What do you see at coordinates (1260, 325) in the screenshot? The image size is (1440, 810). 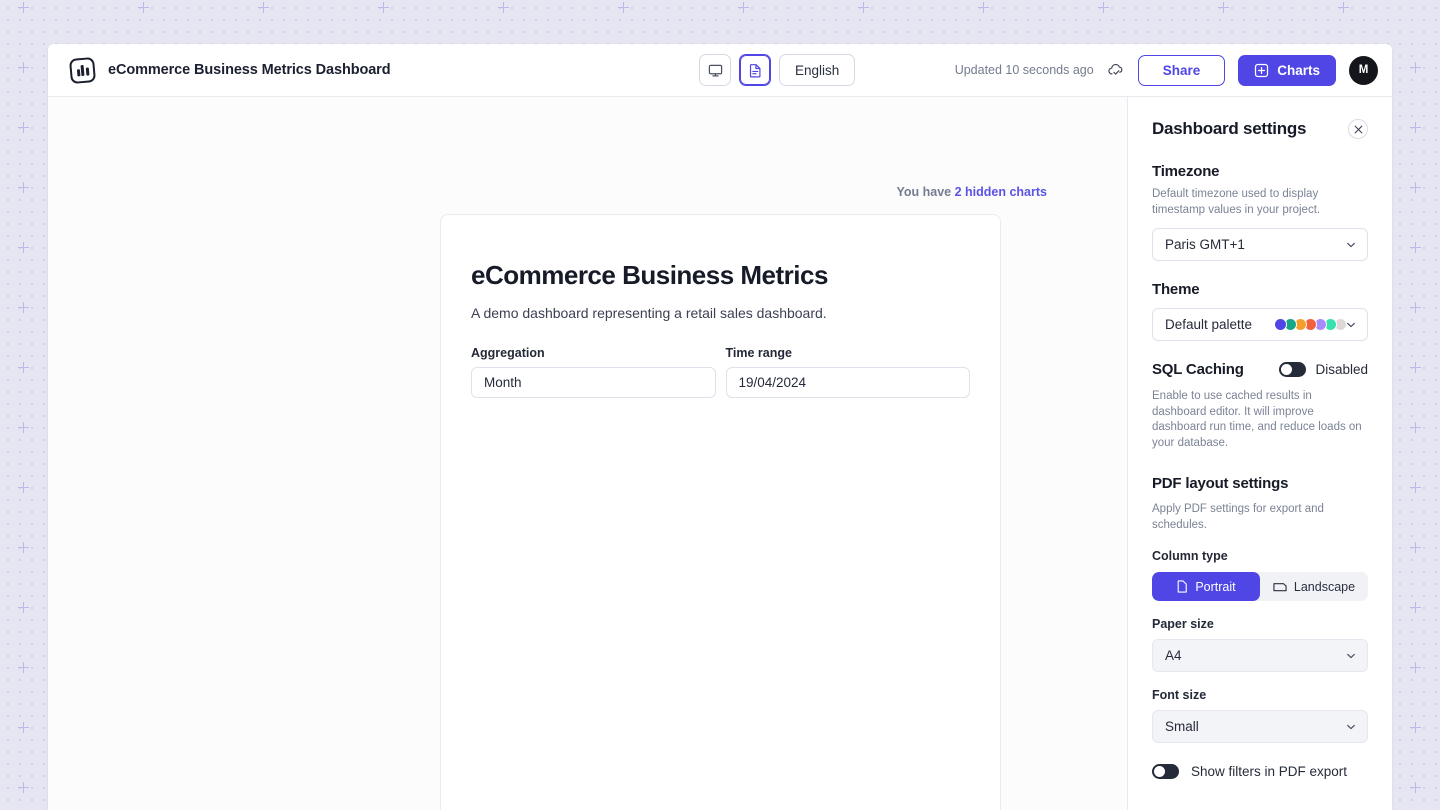 I see `theme-select: Default palette` at bounding box center [1260, 325].